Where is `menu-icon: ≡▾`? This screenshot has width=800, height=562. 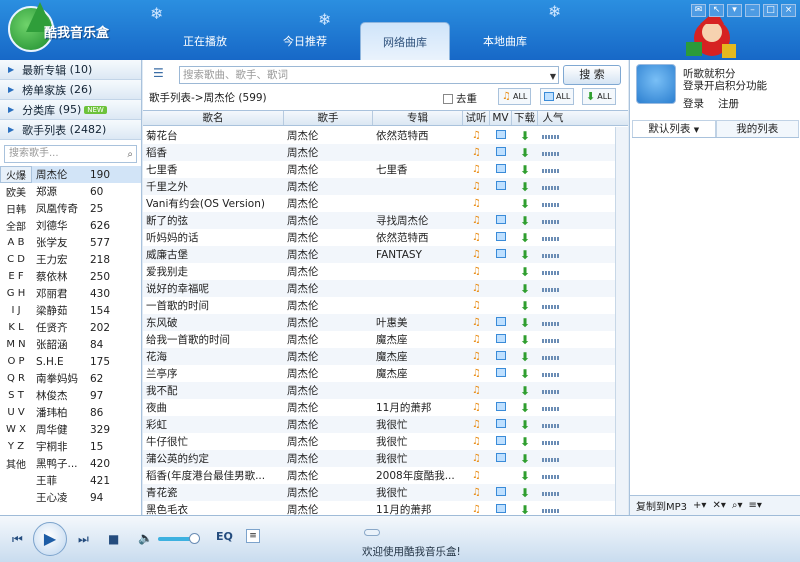 menu-icon: ≡▾ is located at coordinates (754, 505).